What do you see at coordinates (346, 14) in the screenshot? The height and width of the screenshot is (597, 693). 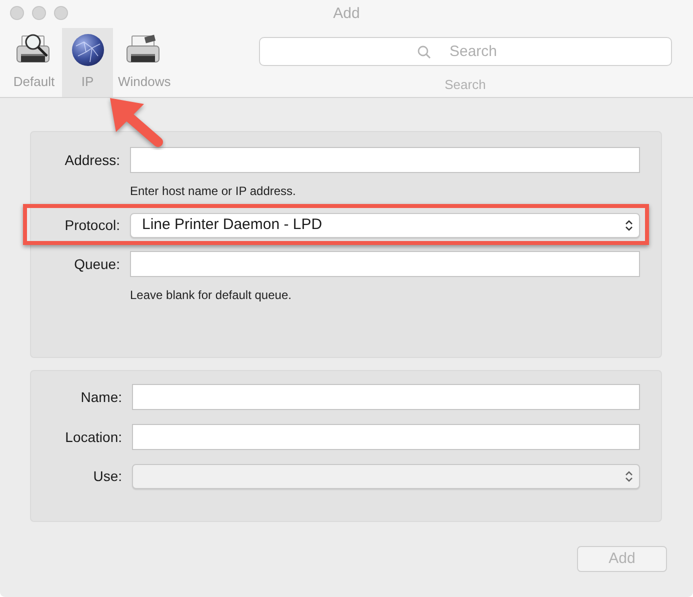 I see `window-title: Add` at bounding box center [346, 14].